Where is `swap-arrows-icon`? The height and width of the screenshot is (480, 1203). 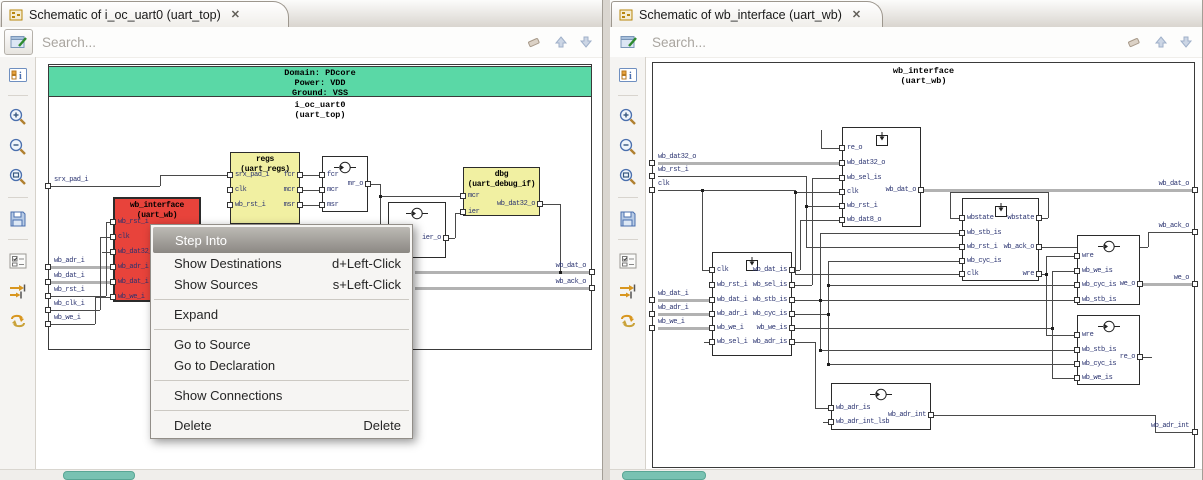 swap-arrows-icon is located at coordinates (17, 320).